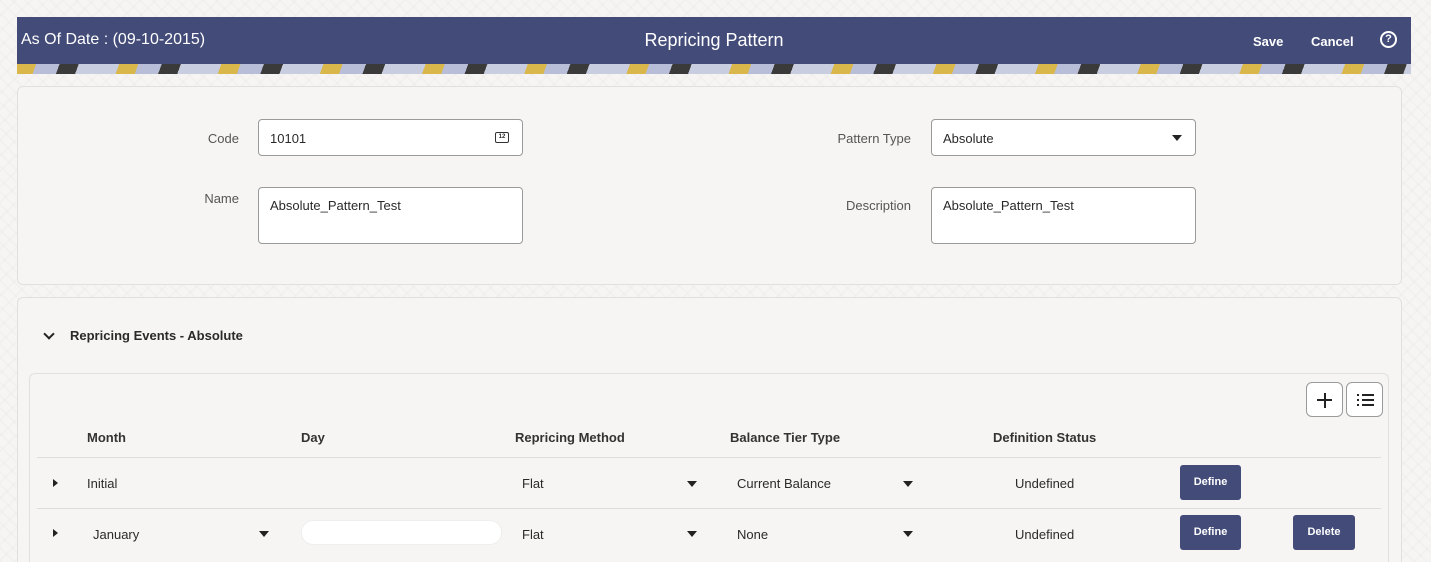 This screenshot has height=562, width=1431. Describe the element at coordinates (1063, 215) in the screenshot. I see `description-field: Absolute_Pattern_Test` at that location.